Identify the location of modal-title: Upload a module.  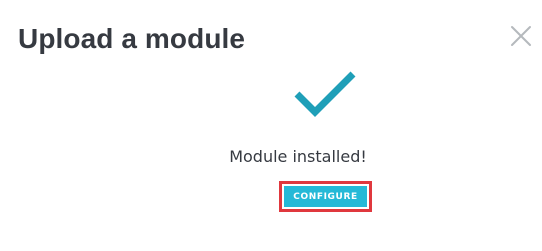
(132, 38).